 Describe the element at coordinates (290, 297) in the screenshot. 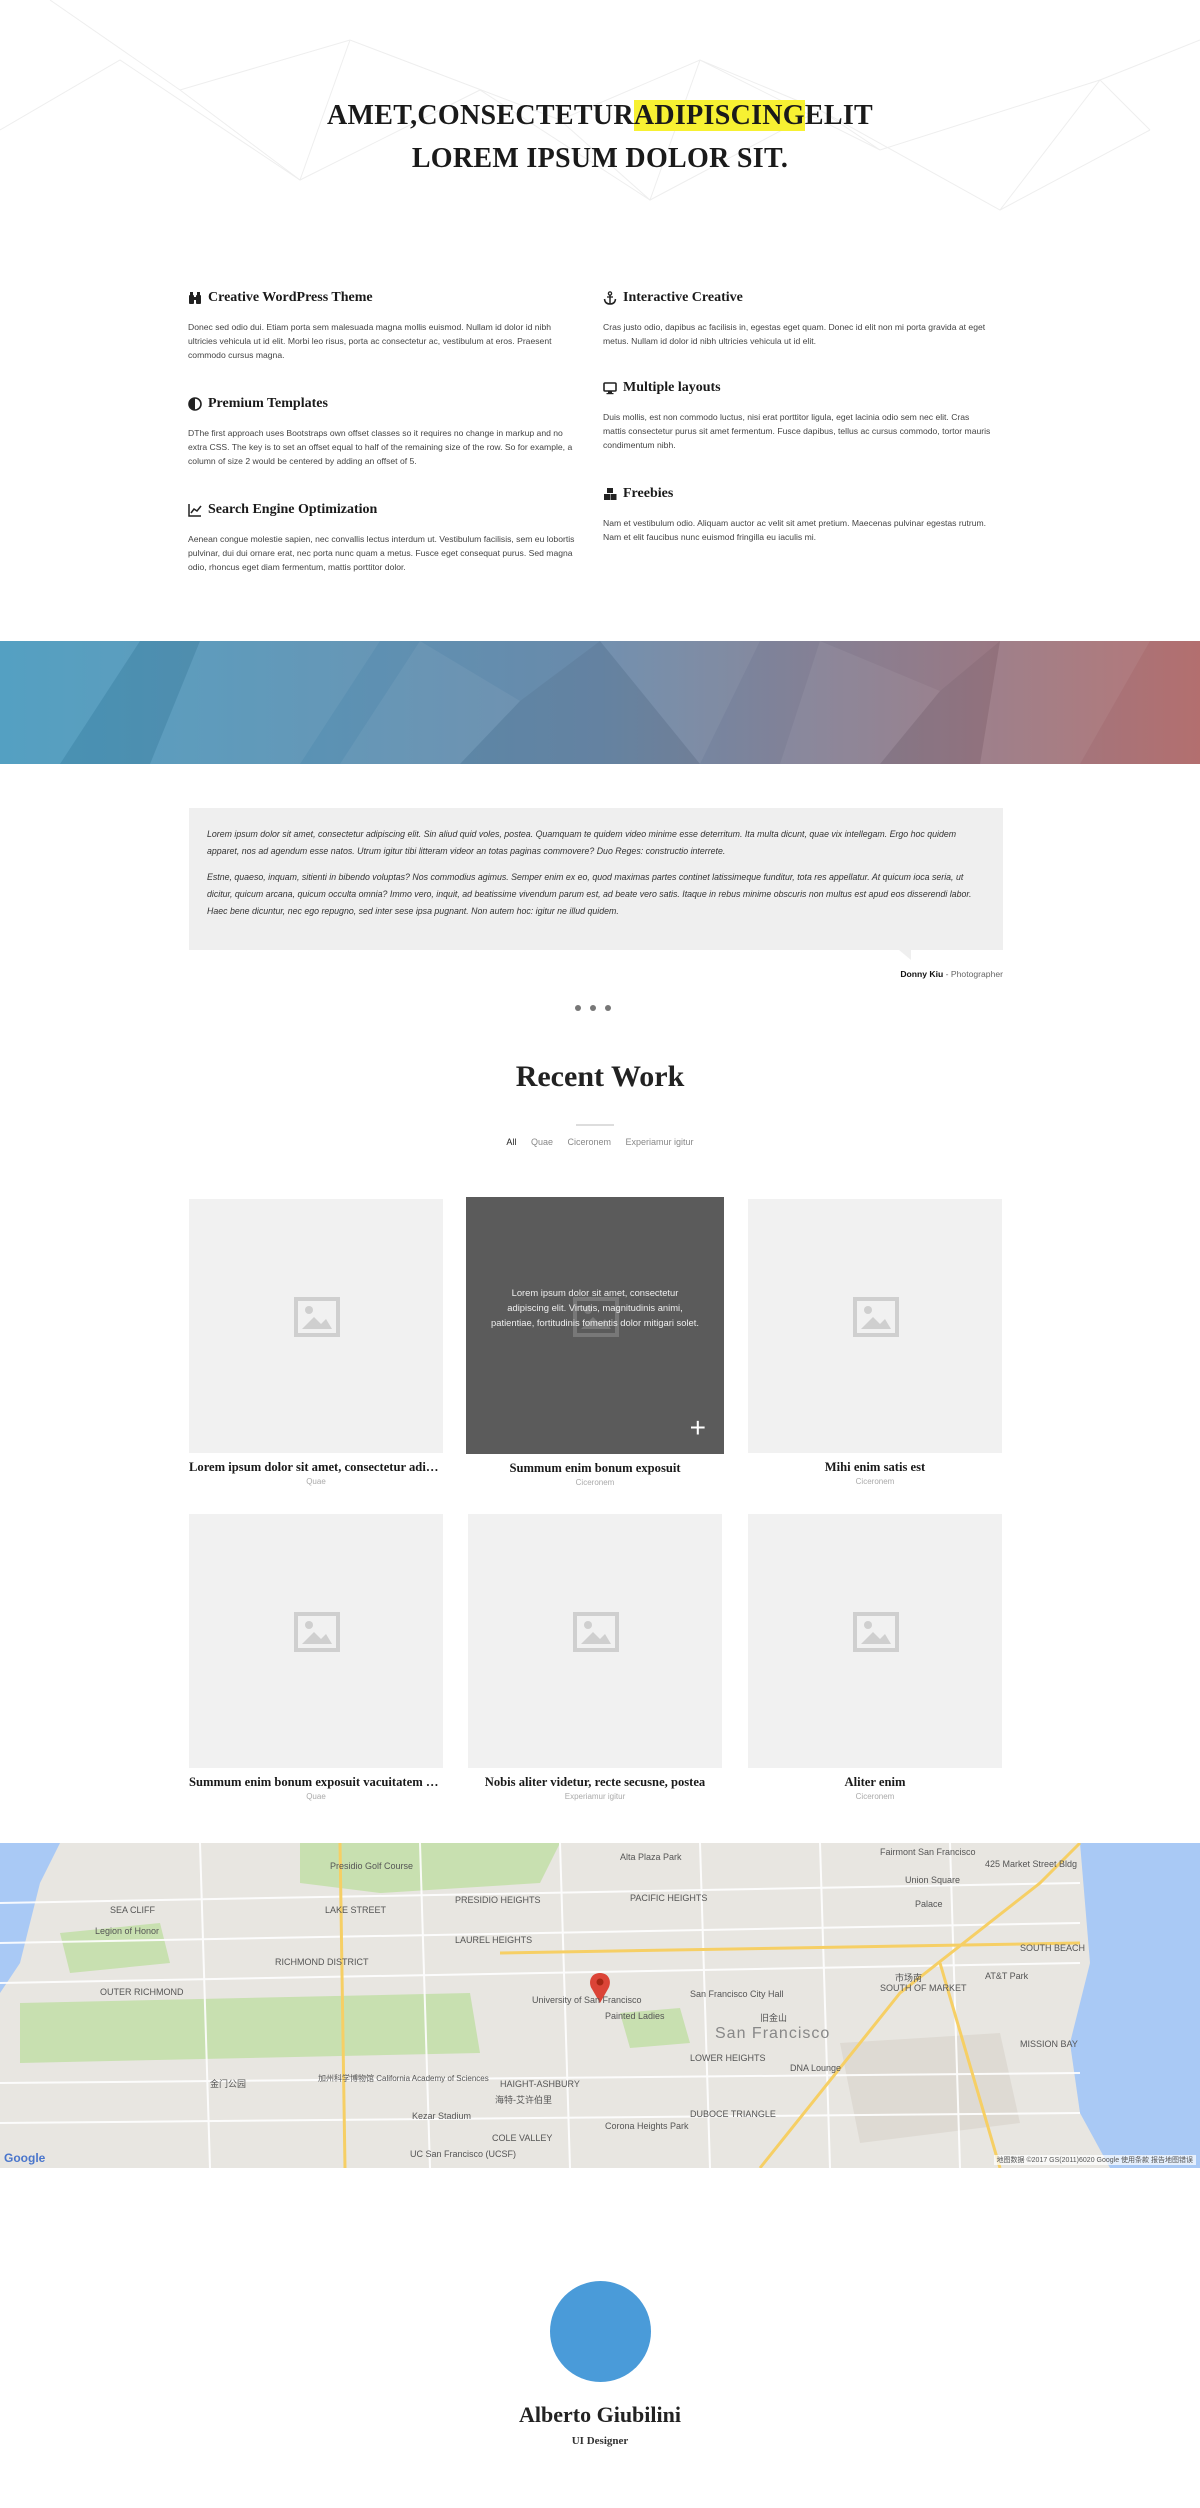

I see `feature-title: Creative WordPress Theme` at that location.